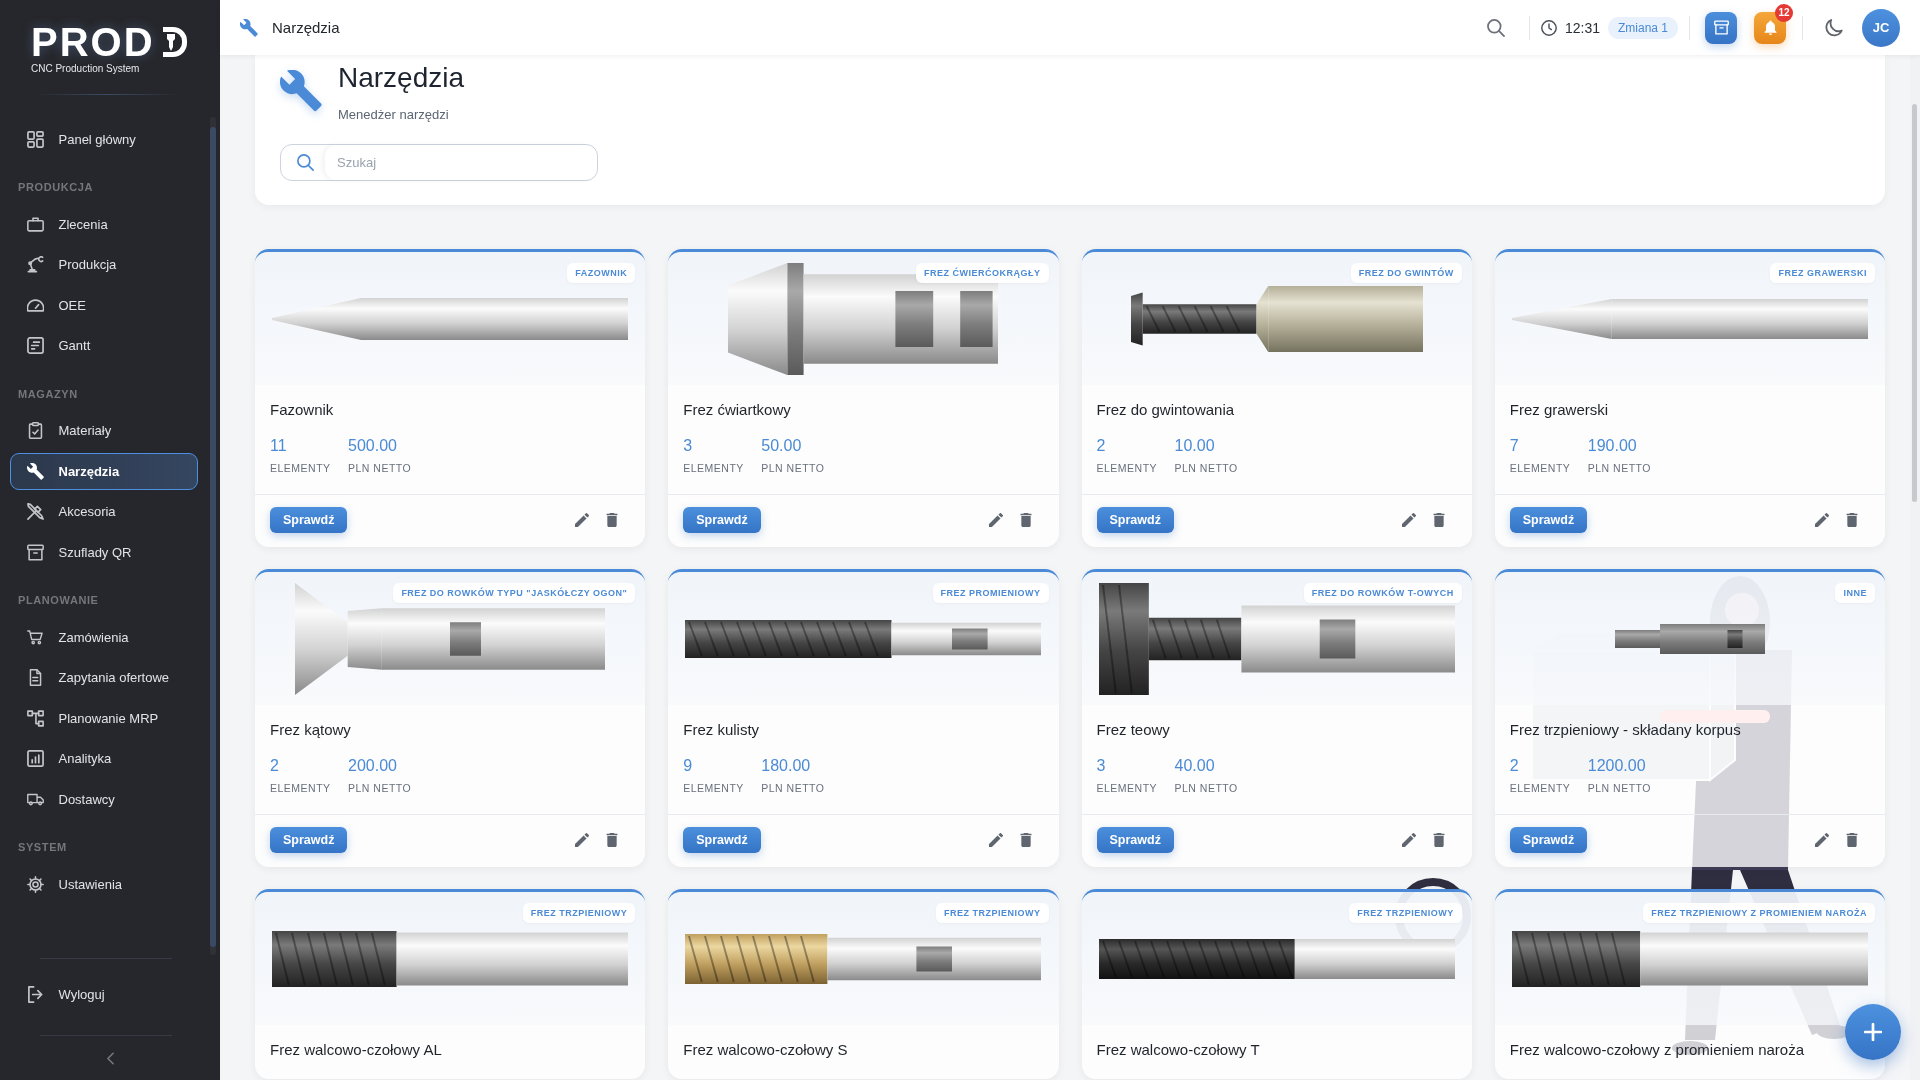  I want to click on hierarchy-icon, so click(35, 718).